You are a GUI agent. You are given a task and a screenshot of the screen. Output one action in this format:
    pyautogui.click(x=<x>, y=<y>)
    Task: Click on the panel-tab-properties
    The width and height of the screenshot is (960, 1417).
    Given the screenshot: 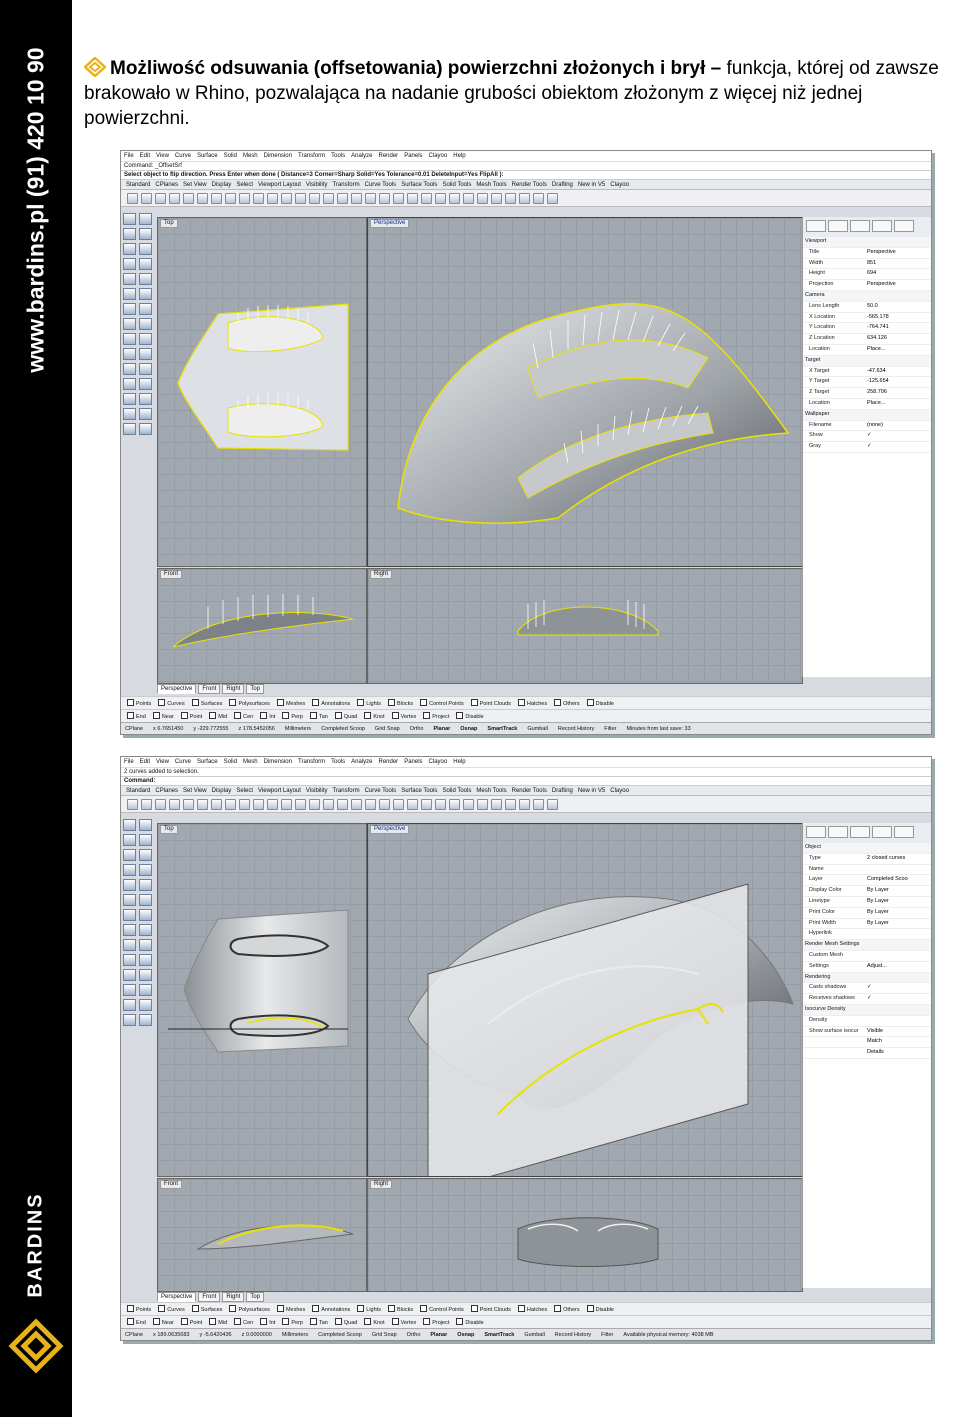 What is the action you would take?
    pyautogui.click(x=816, y=832)
    